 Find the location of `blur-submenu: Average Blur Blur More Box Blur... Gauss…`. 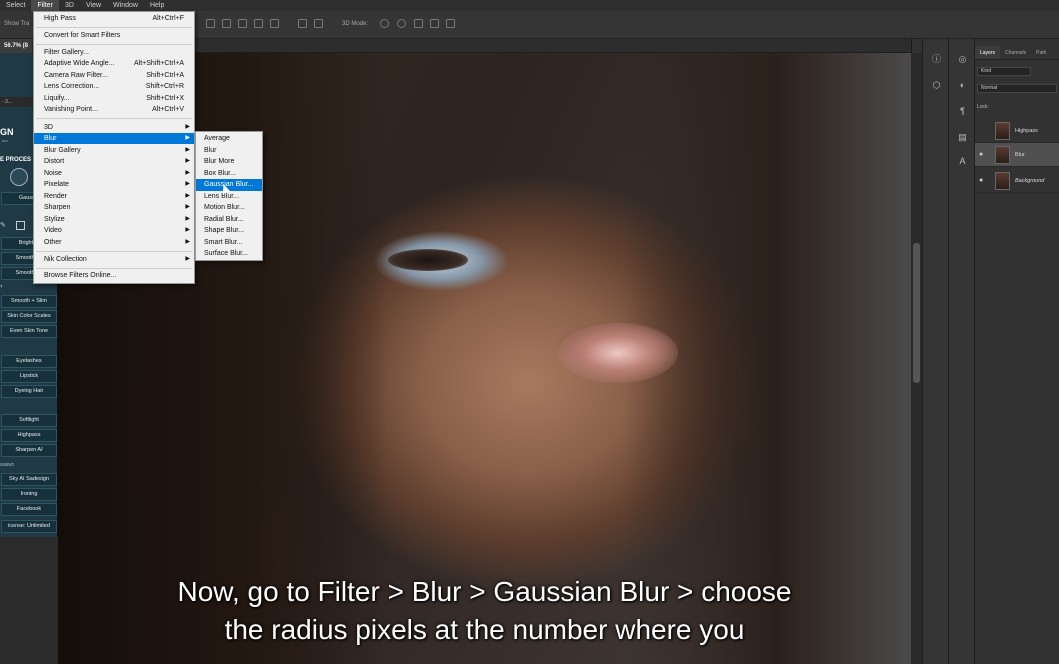

blur-submenu: Average Blur Blur More Box Blur... Gauss… is located at coordinates (229, 196).